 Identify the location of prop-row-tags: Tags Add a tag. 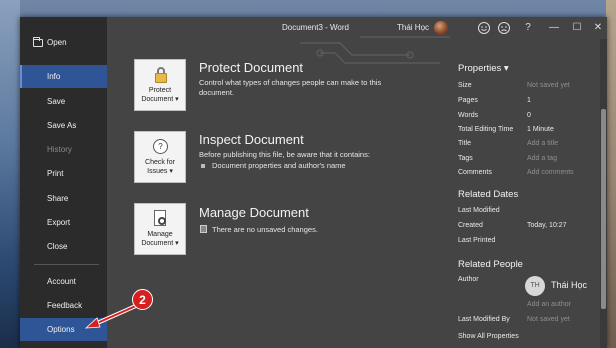
(532, 161).